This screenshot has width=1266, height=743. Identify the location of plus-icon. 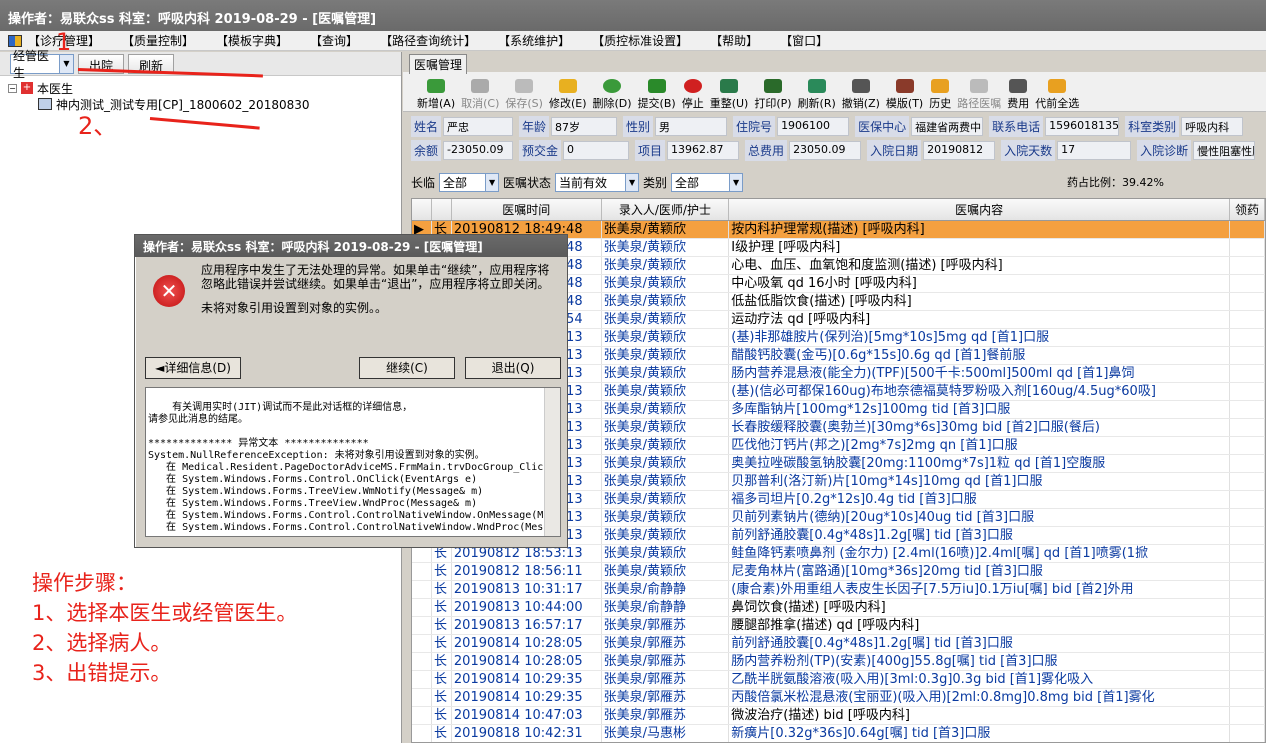
(436, 86).